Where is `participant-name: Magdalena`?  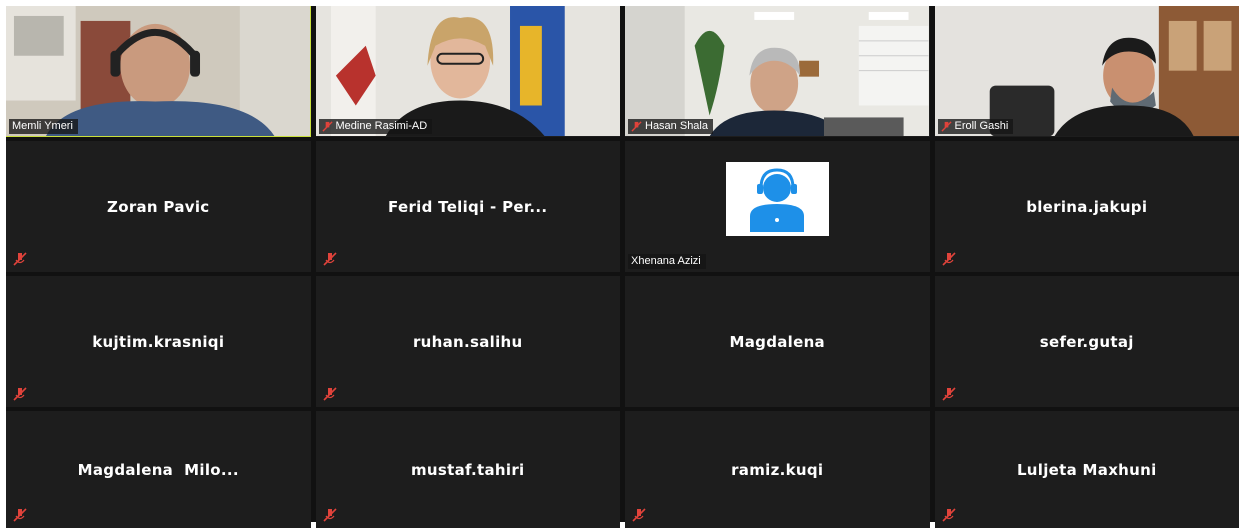
participant-name: Magdalena is located at coordinates (777, 341).